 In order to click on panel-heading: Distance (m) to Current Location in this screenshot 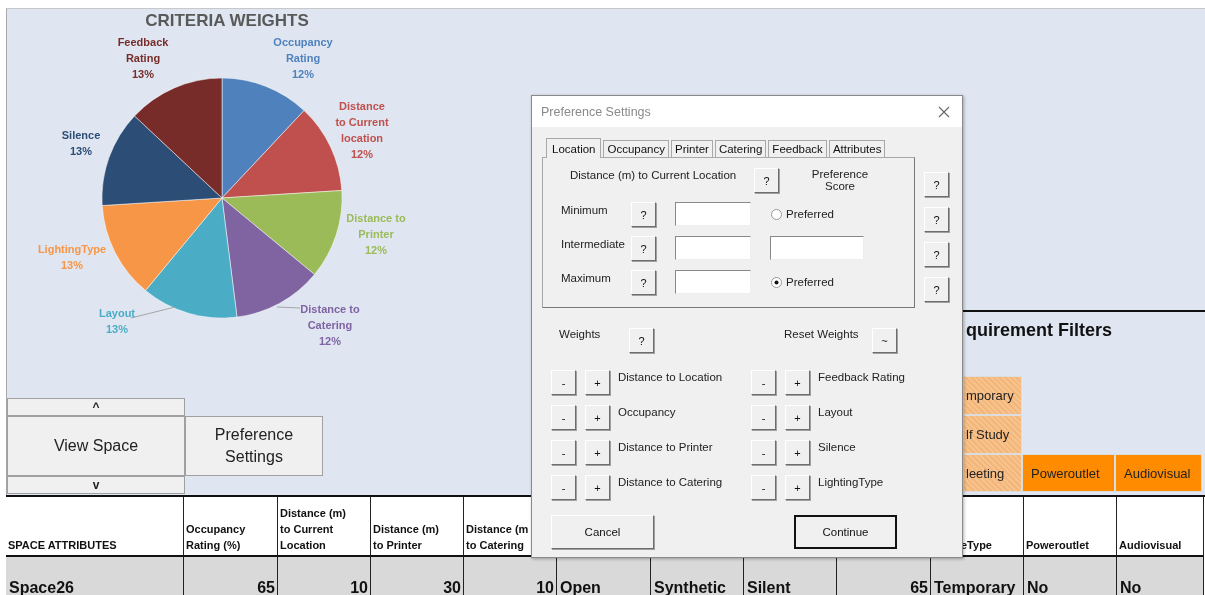, I will do `click(654, 174)`.